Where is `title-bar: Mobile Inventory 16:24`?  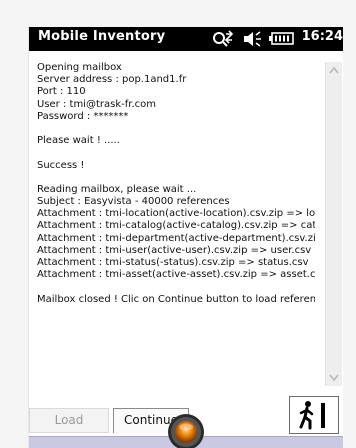
title-bar: Mobile Inventory 16:24 is located at coordinates (186, 39).